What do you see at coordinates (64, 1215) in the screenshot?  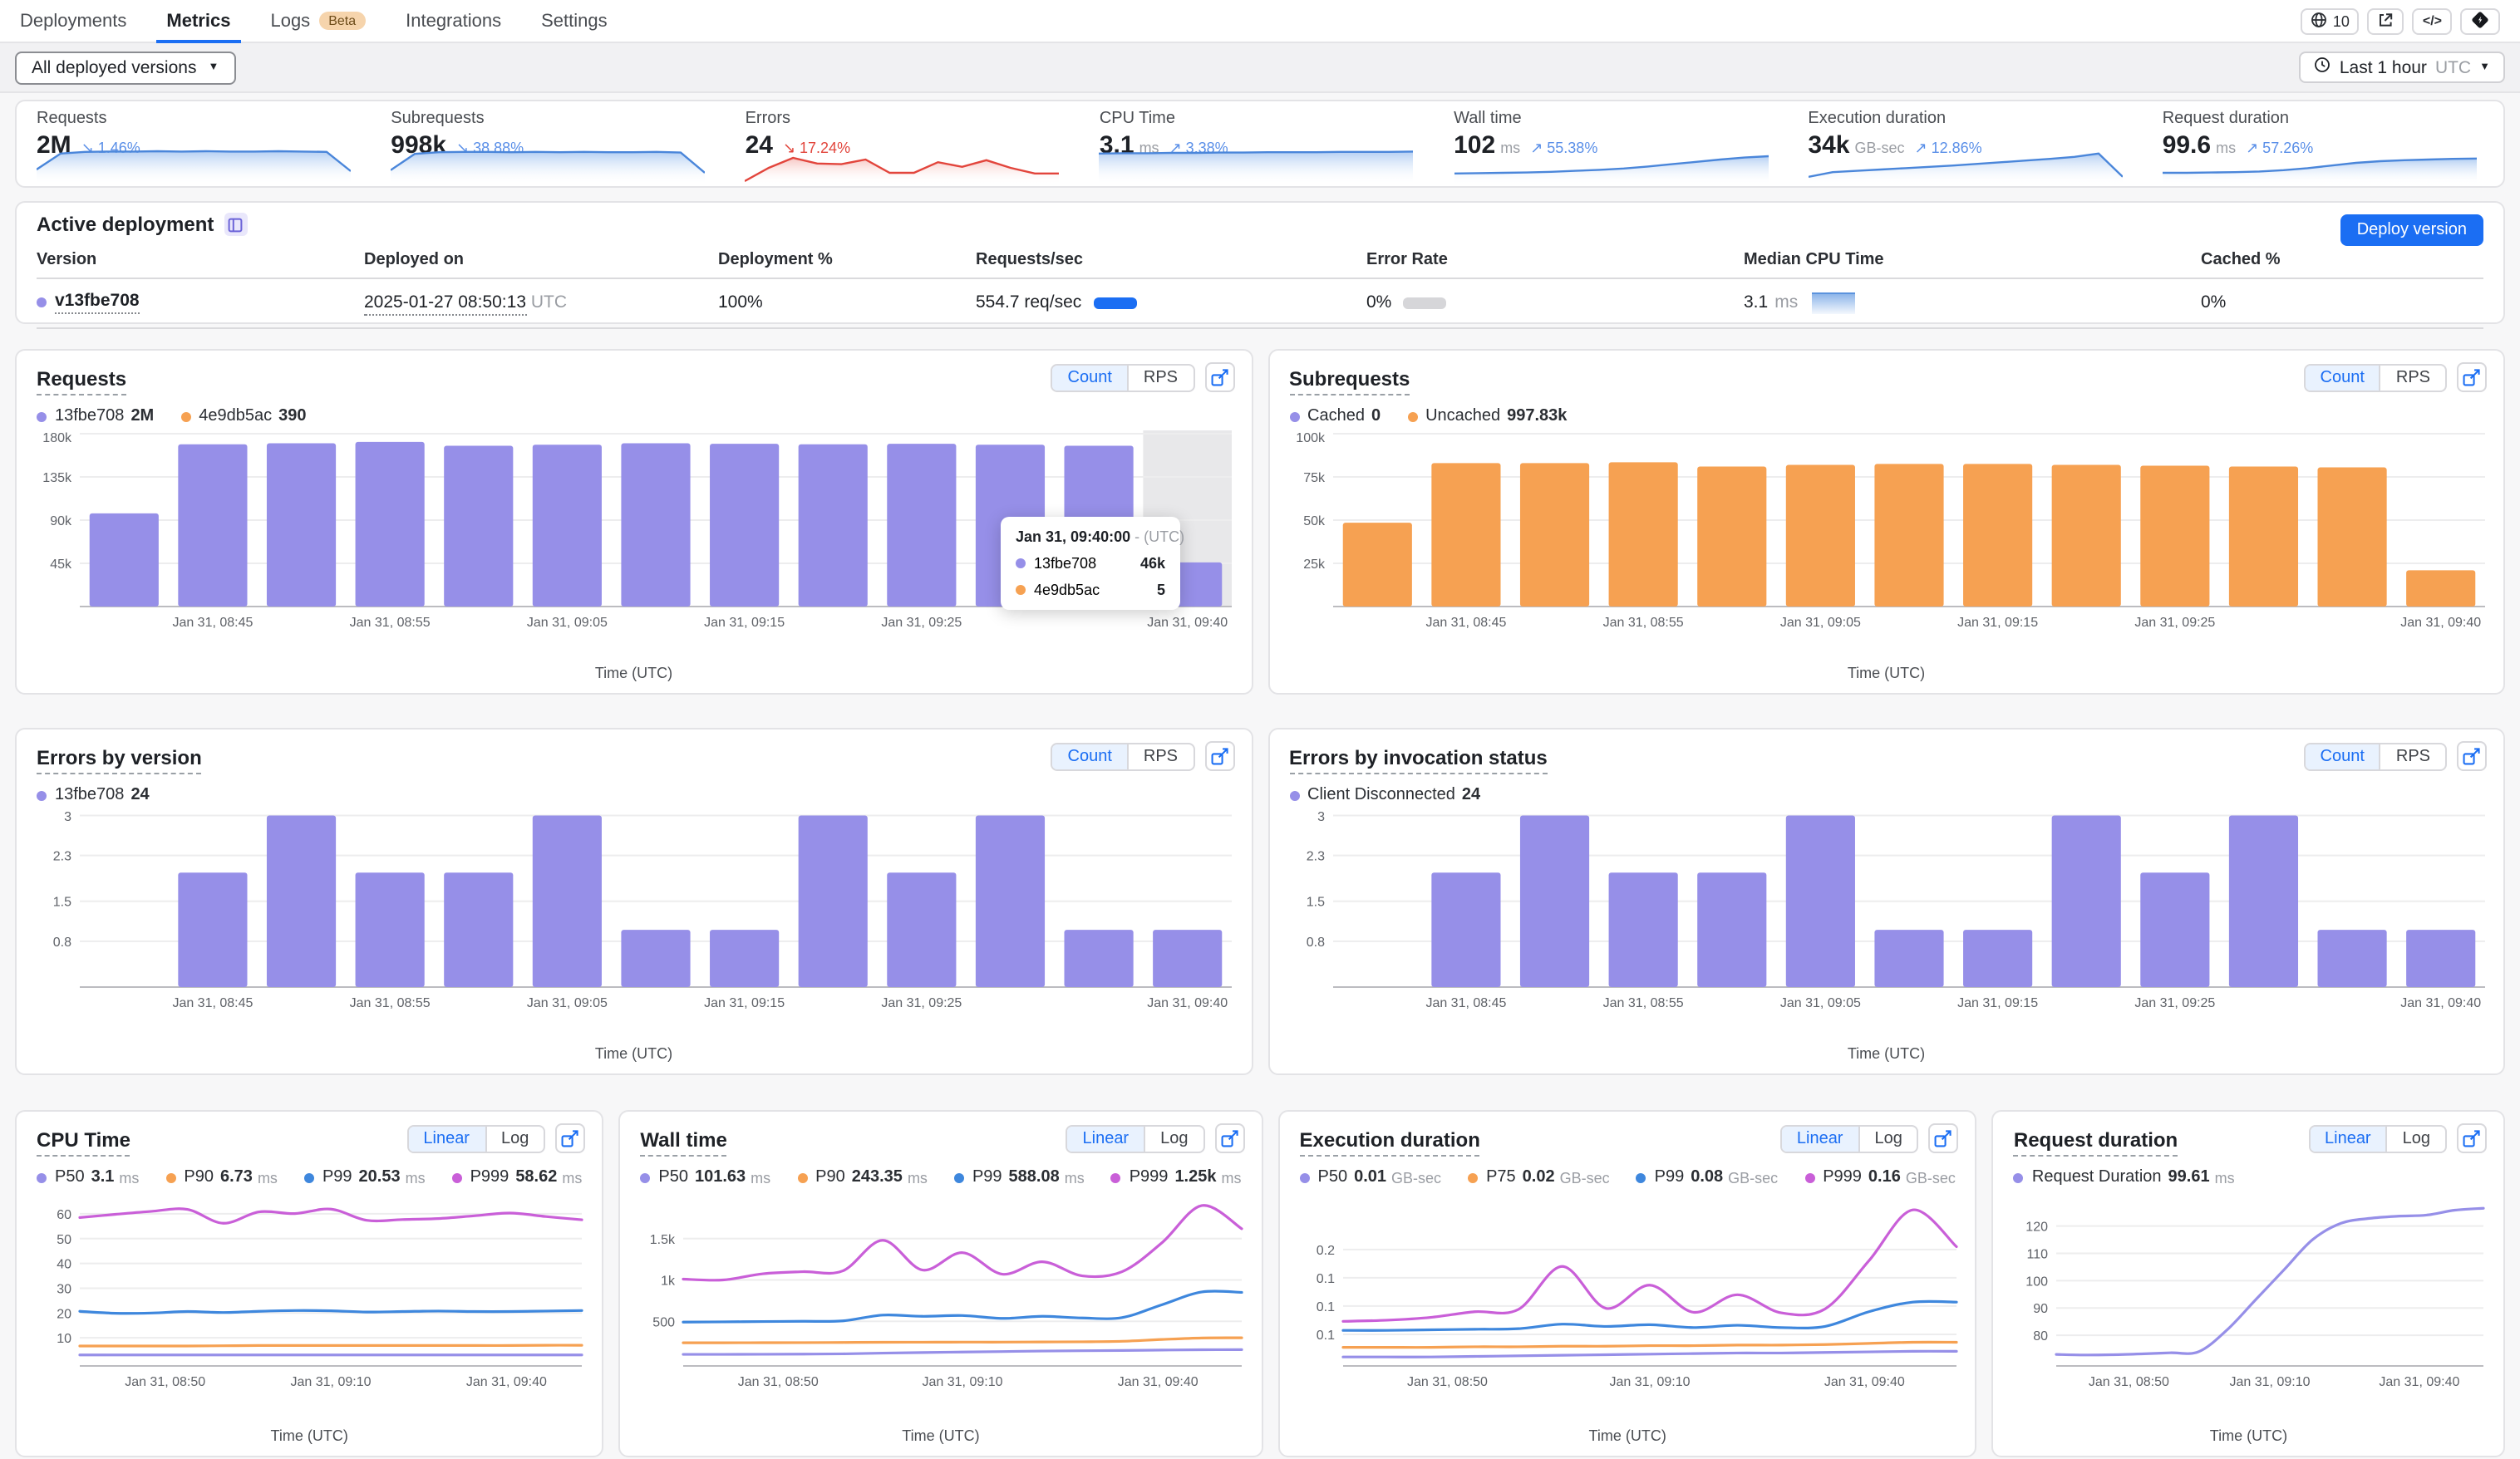 I see `svg-text: 60` at bounding box center [64, 1215].